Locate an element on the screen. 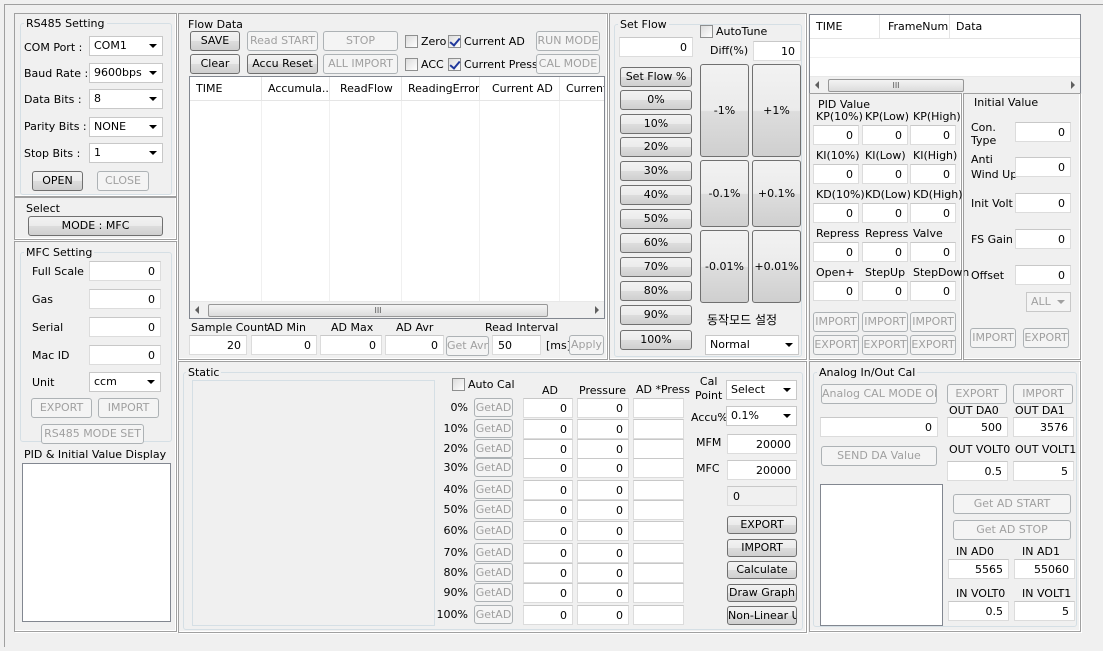  get-ad-stop-button: Get AD STOP is located at coordinates (1012, 530).